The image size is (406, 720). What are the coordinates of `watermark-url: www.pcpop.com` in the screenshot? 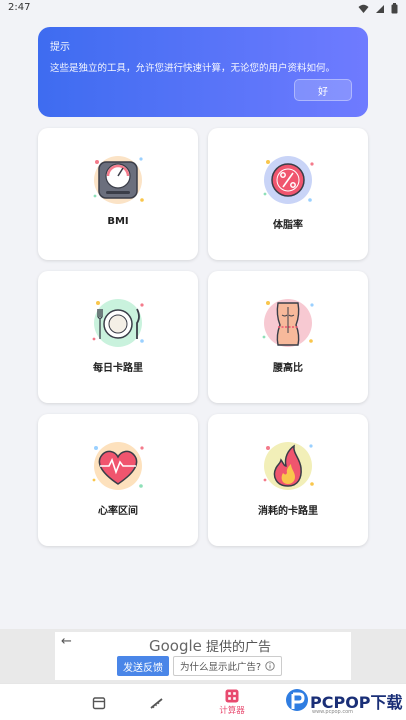 It's located at (332, 712).